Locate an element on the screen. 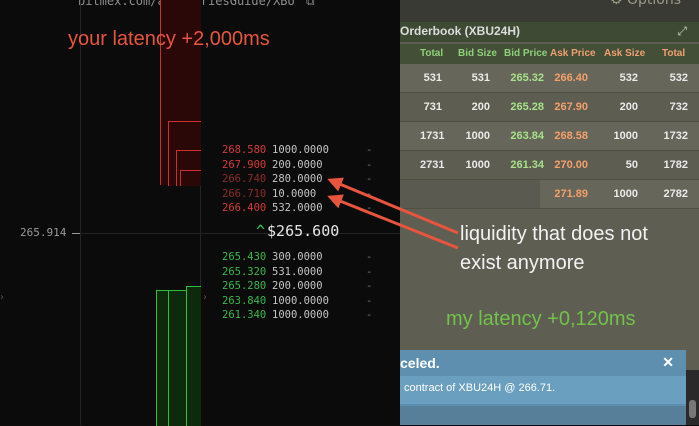 The width and height of the screenshot is (699, 426). my-latency-annotation: my latency +0,120ms is located at coordinates (541, 319).